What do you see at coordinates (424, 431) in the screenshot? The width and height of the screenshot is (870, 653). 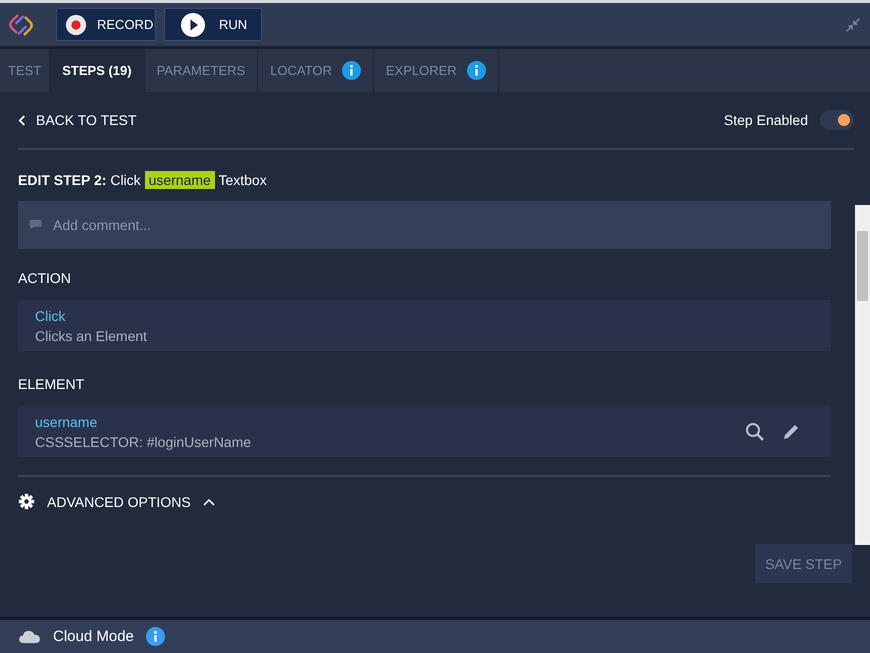 I see `element-card: username CSSSELECTOR: #loginUserName` at bounding box center [424, 431].